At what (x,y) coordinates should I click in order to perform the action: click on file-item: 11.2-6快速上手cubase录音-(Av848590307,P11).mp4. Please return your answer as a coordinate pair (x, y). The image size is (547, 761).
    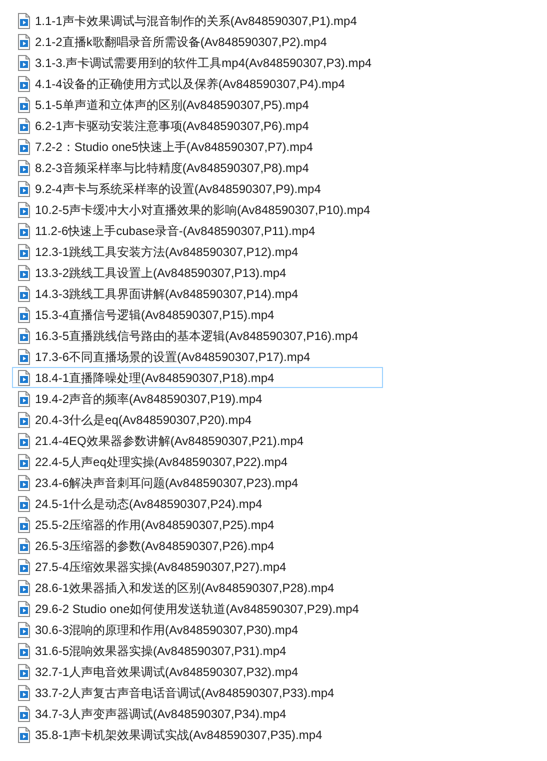
    Looking at the image, I should click on (197, 230).